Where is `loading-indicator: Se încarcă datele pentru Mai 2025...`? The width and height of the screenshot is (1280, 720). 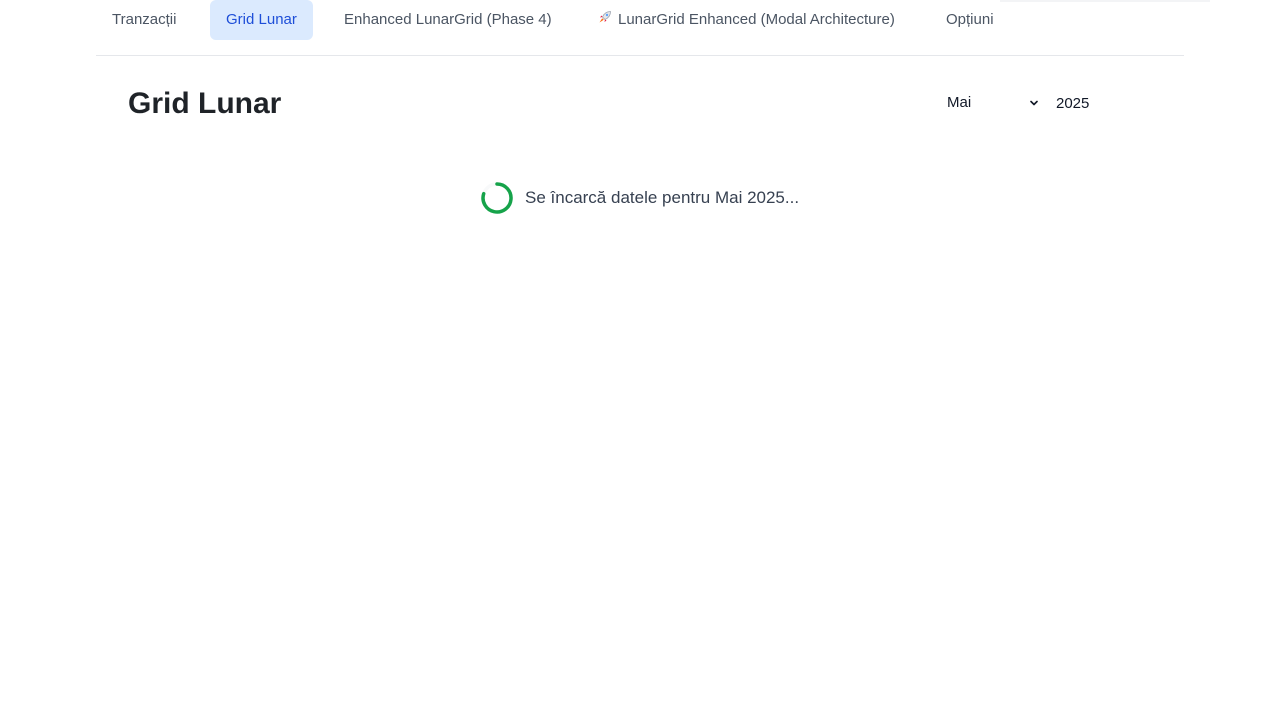 loading-indicator: Se încarcă datele pentru Mai 2025... is located at coordinates (639, 198).